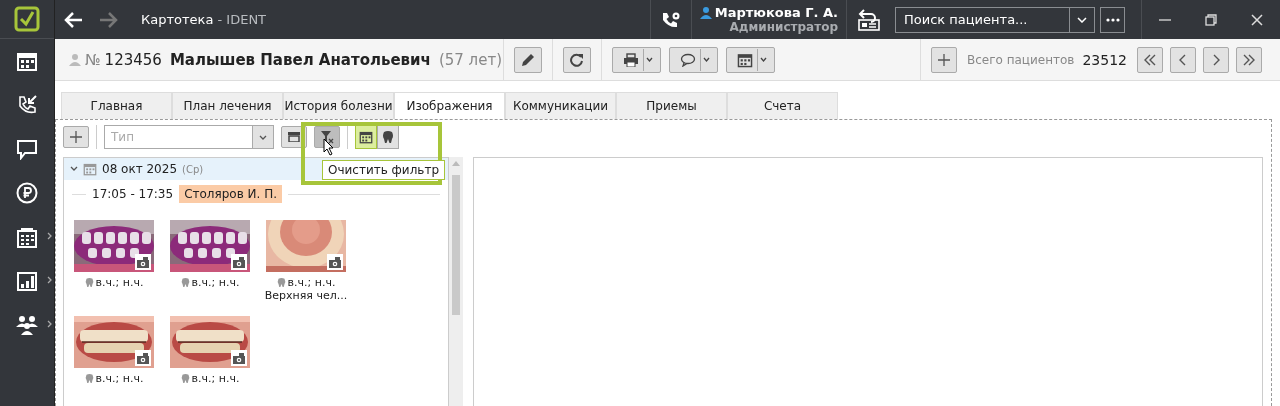 This screenshot has height=406, width=1280. I want to click on message-button, so click(693, 59).